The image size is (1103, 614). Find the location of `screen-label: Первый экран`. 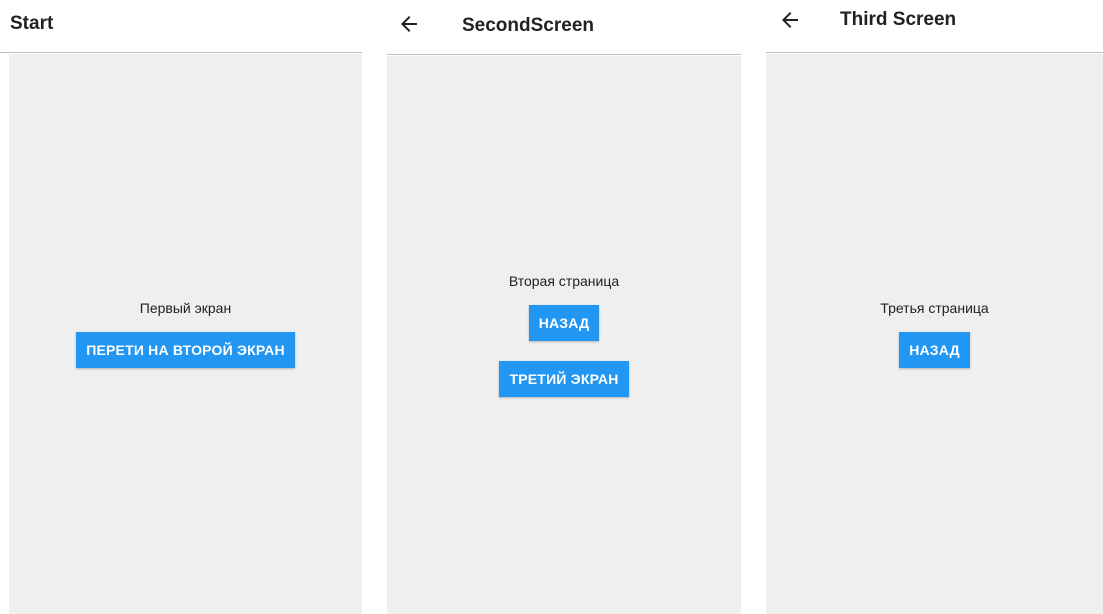

screen-label: Первый экран is located at coordinates (185, 308).